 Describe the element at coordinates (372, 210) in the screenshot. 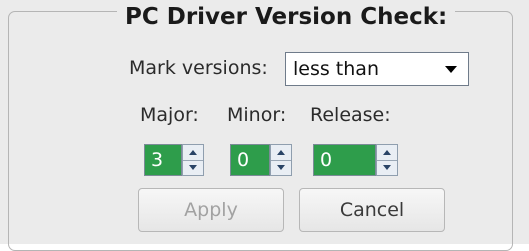

I see `cancel-button: Cancel` at that location.